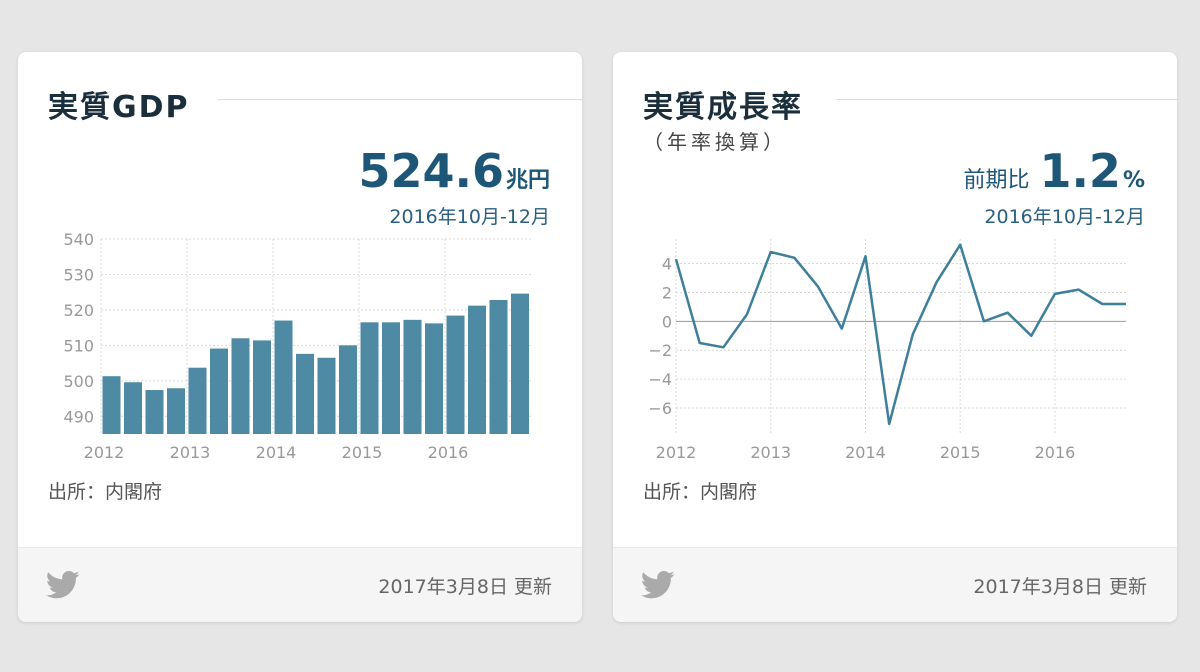 This screenshot has height=672, width=1200. I want to click on y-tick-label: 490, so click(78, 416).